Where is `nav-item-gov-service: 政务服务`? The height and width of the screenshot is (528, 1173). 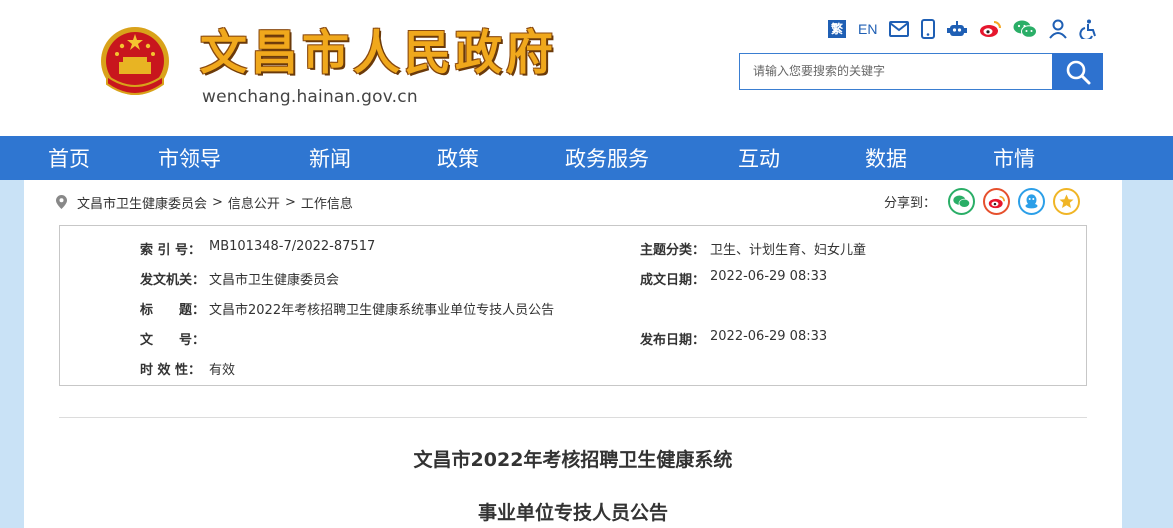
nav-item-gov-service: 政务服务 is located at coordinates (607, 158).